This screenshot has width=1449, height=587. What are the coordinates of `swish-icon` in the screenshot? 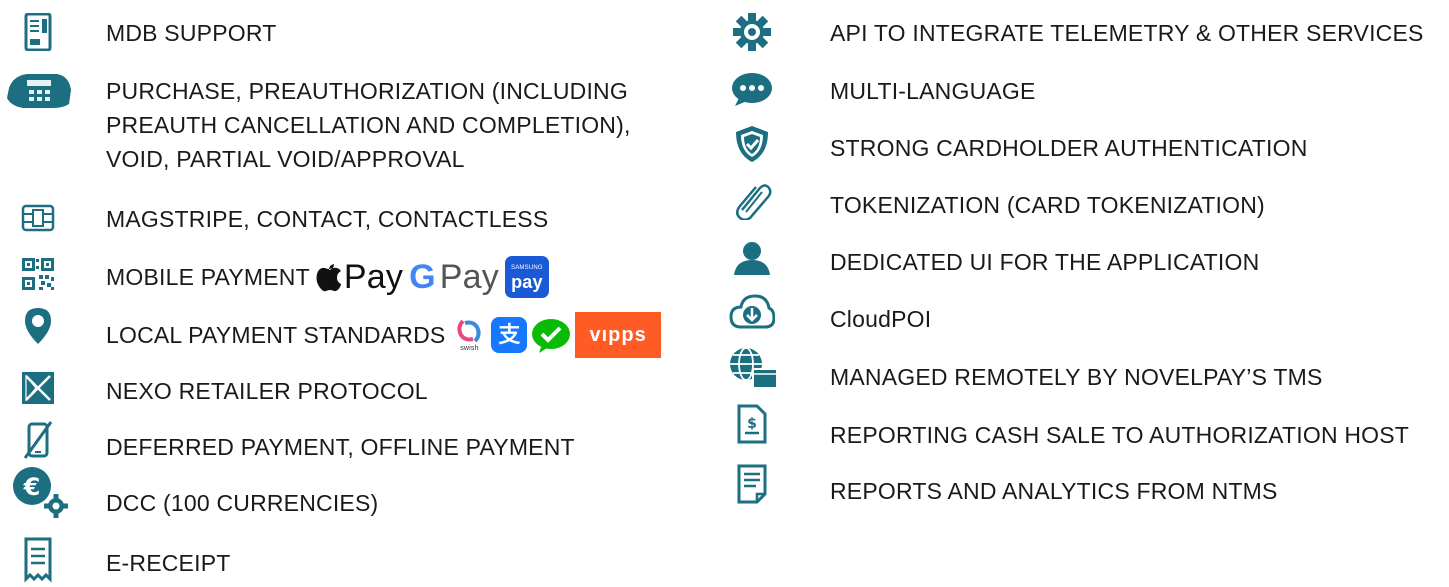 It's located at (469, 331).